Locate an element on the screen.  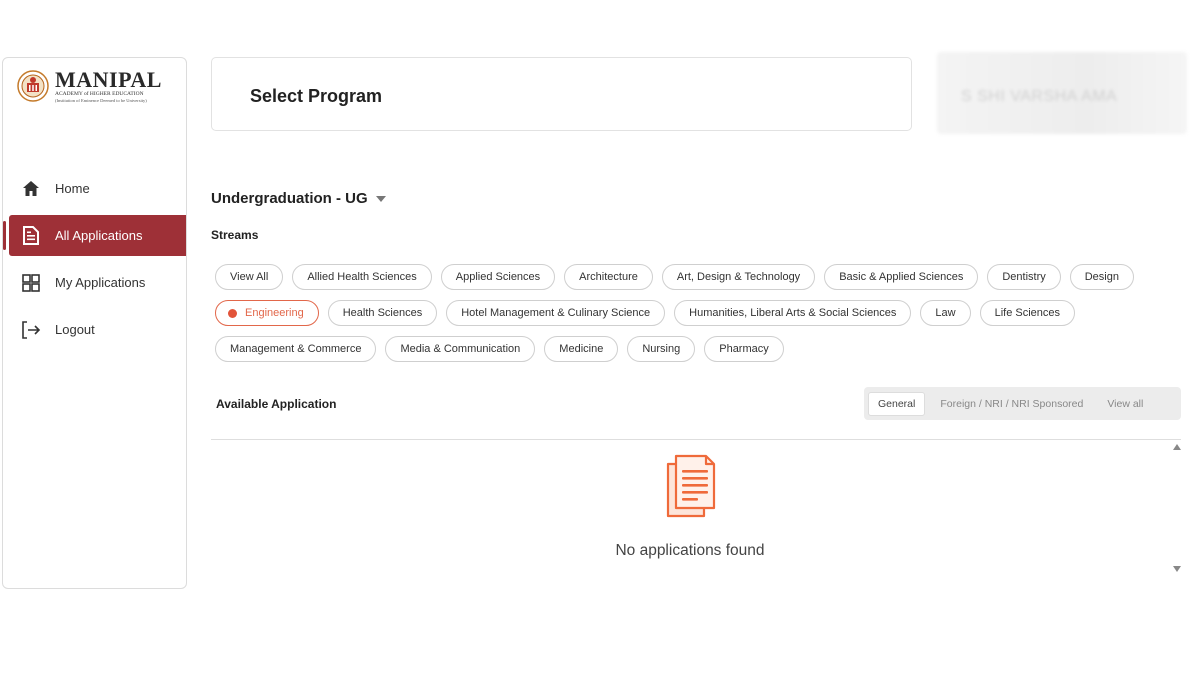
sidebar-item-logout: Logout is located at coordinates (94, 329).